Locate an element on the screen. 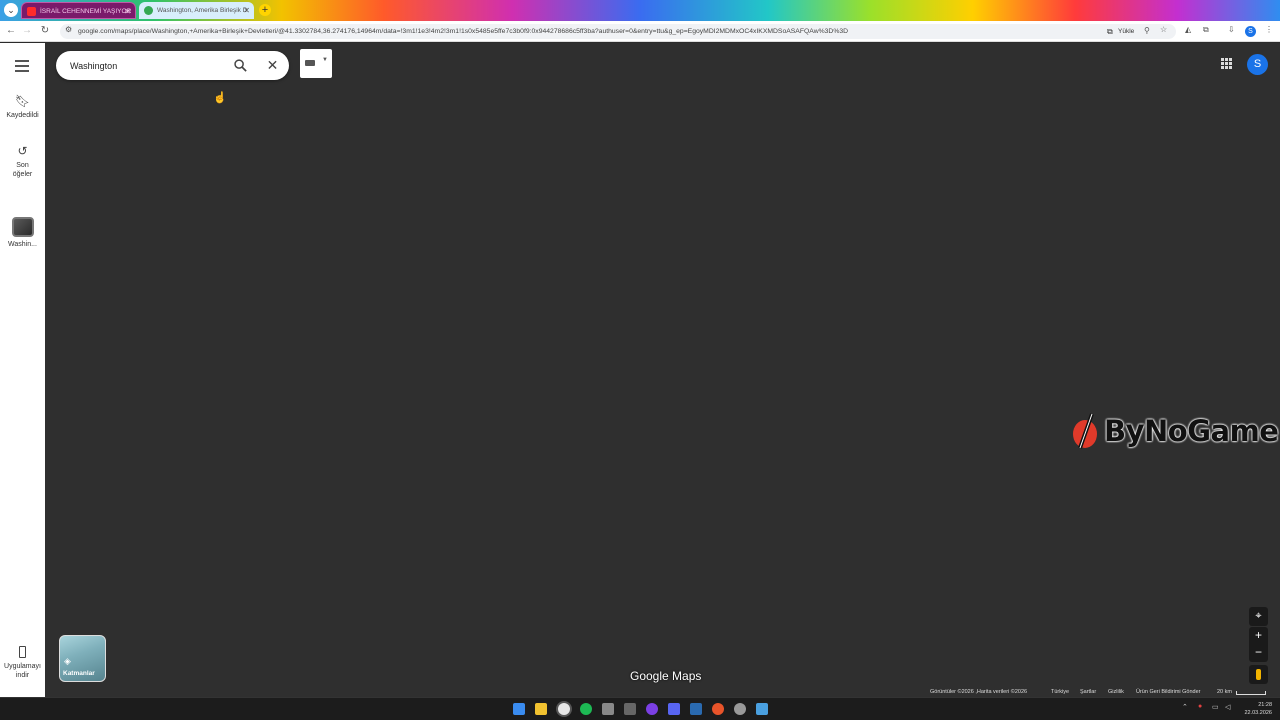 Image resolution: width=1280 pixels, height=720 pixels. privacy-link: Gizlilik is located at coordinates (1116, 692).